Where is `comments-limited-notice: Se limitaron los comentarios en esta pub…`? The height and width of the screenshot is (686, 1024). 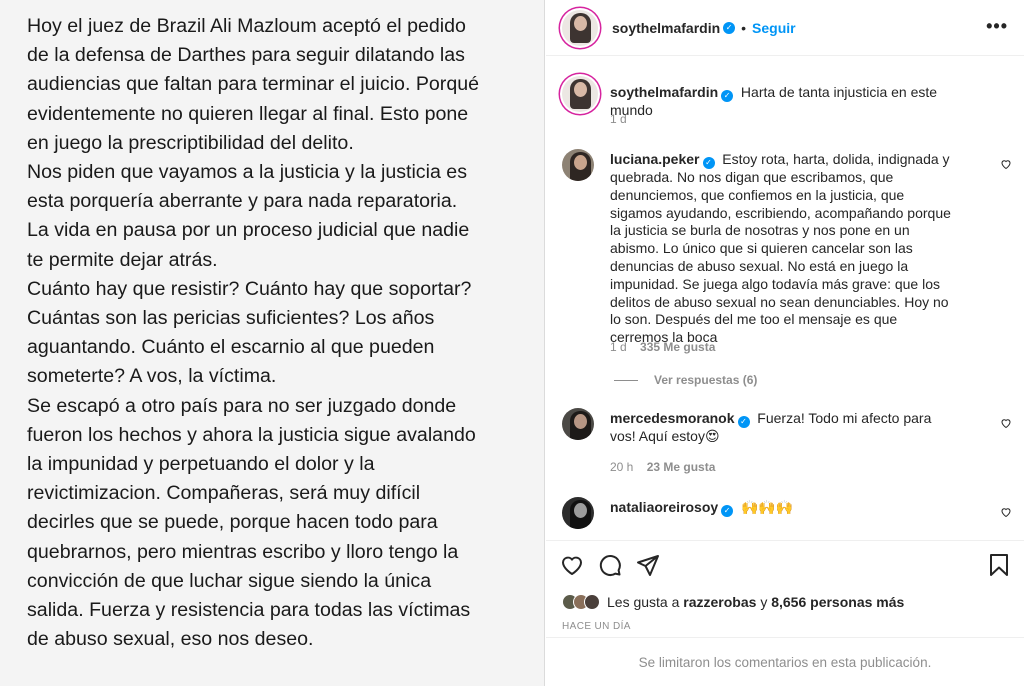
comments-limited-notice: Se limitaron los comentarios en esta pub… is located at coordinates (785, 661).